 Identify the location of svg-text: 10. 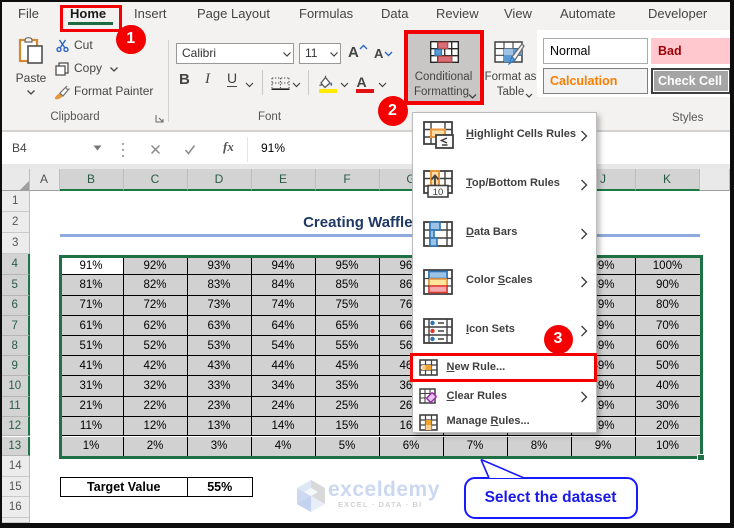
(438, 192).